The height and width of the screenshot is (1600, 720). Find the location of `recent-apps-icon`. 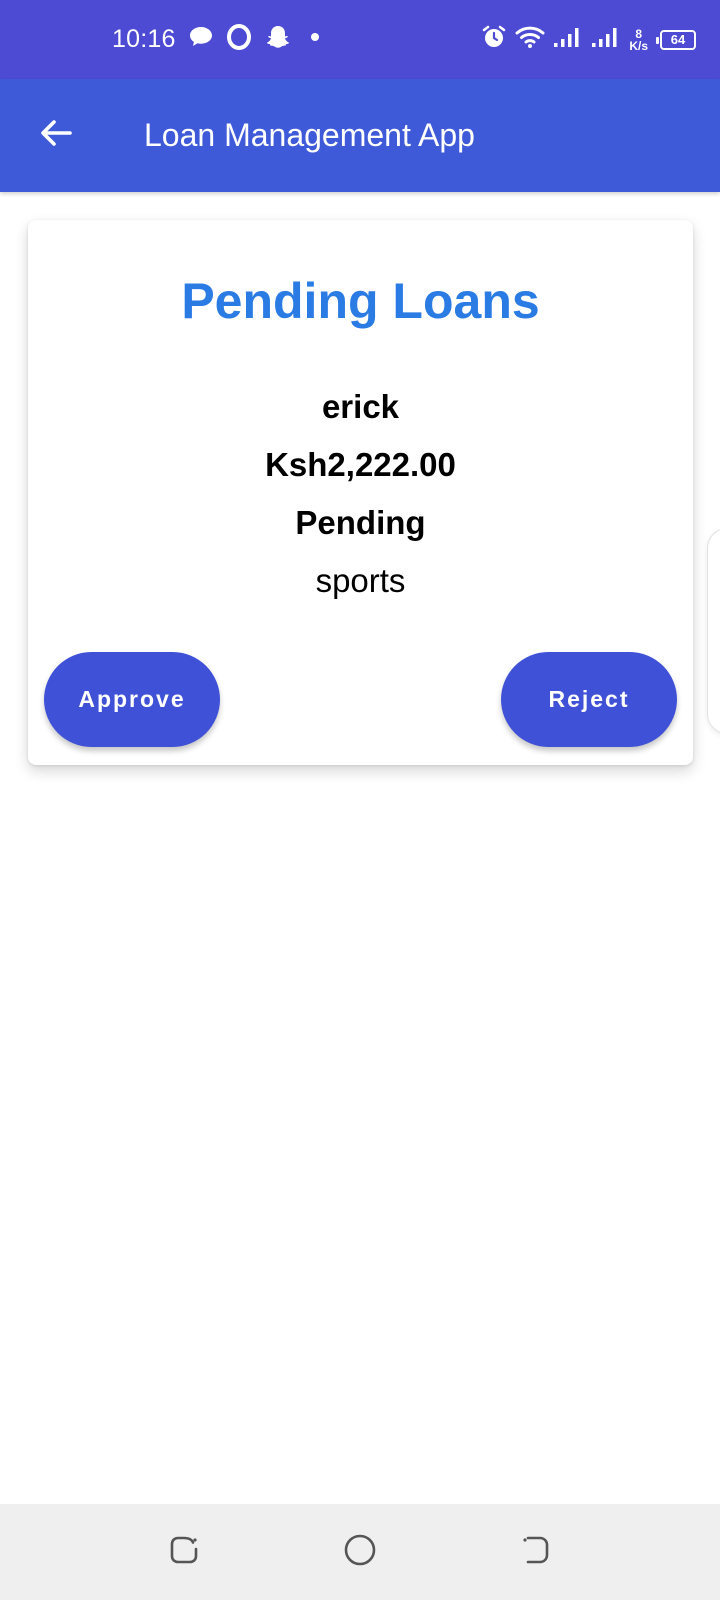

recent-apps-icon is located at coordinates (184, 1552).